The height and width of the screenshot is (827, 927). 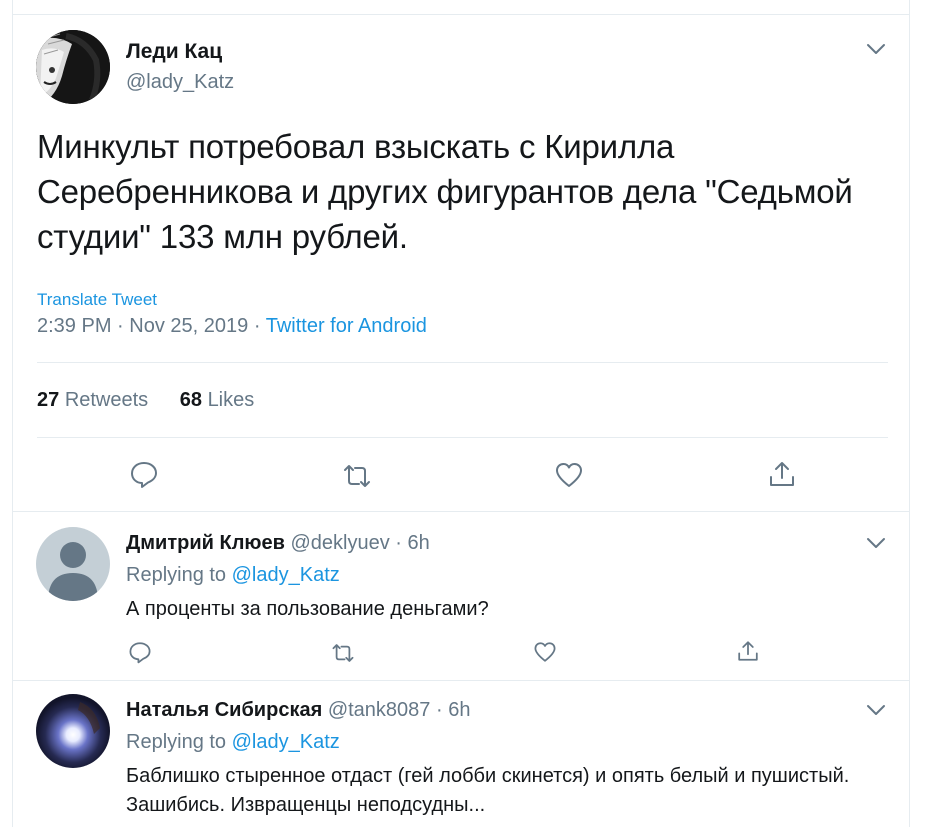 I want to click on author-handle: @lady_Katz, so click(x=180, y=82).